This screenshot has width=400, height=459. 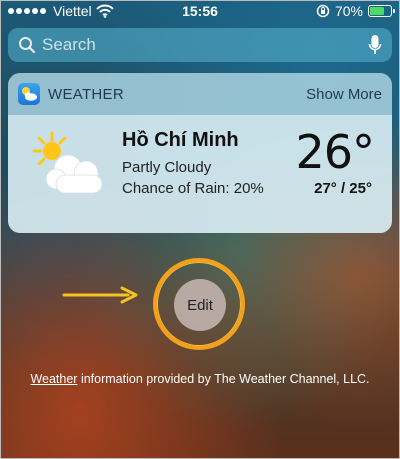 What do you see at coordinates (180, 140) in the screenshot?
I see `city-name: Hồ Chí Minh` at bounding box center [180, 140].